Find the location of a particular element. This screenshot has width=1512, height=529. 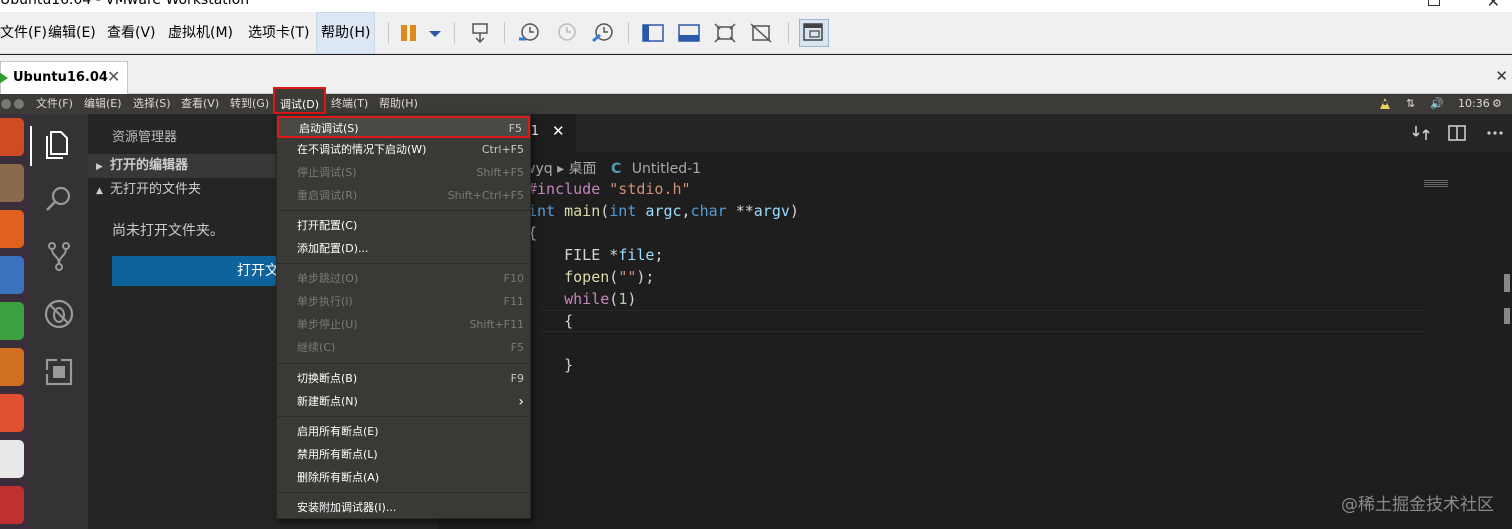

menu-item-shortcut: Ctrl+F5 is located at coordinates (502, 149).